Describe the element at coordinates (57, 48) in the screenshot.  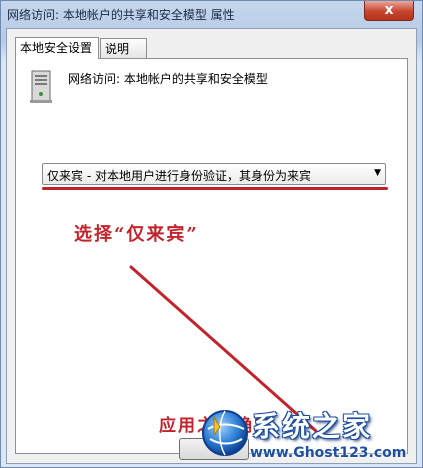
I see `tab-local-security-setting: 本地安全设置` at that location.